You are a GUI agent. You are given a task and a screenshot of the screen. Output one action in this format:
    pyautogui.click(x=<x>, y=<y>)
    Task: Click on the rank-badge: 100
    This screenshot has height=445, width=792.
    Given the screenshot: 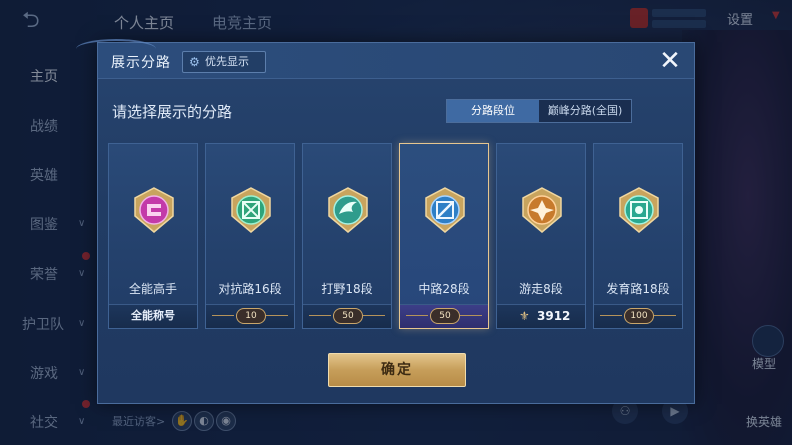 What is the action you would take?
    pyautogui.click(x=639, y=316)
    